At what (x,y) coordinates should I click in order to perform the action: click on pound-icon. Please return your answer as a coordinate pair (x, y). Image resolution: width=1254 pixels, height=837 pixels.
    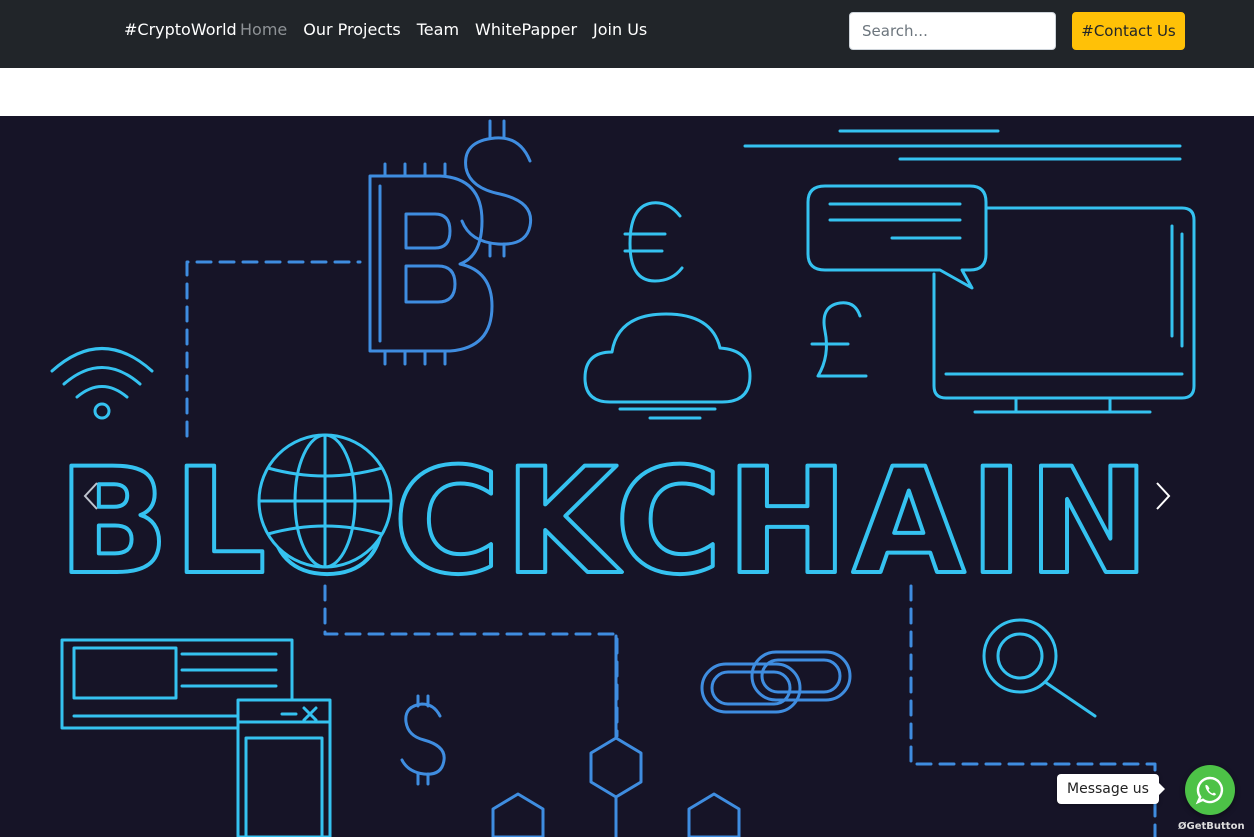
    Looking at the image, I should click on (839, 339).